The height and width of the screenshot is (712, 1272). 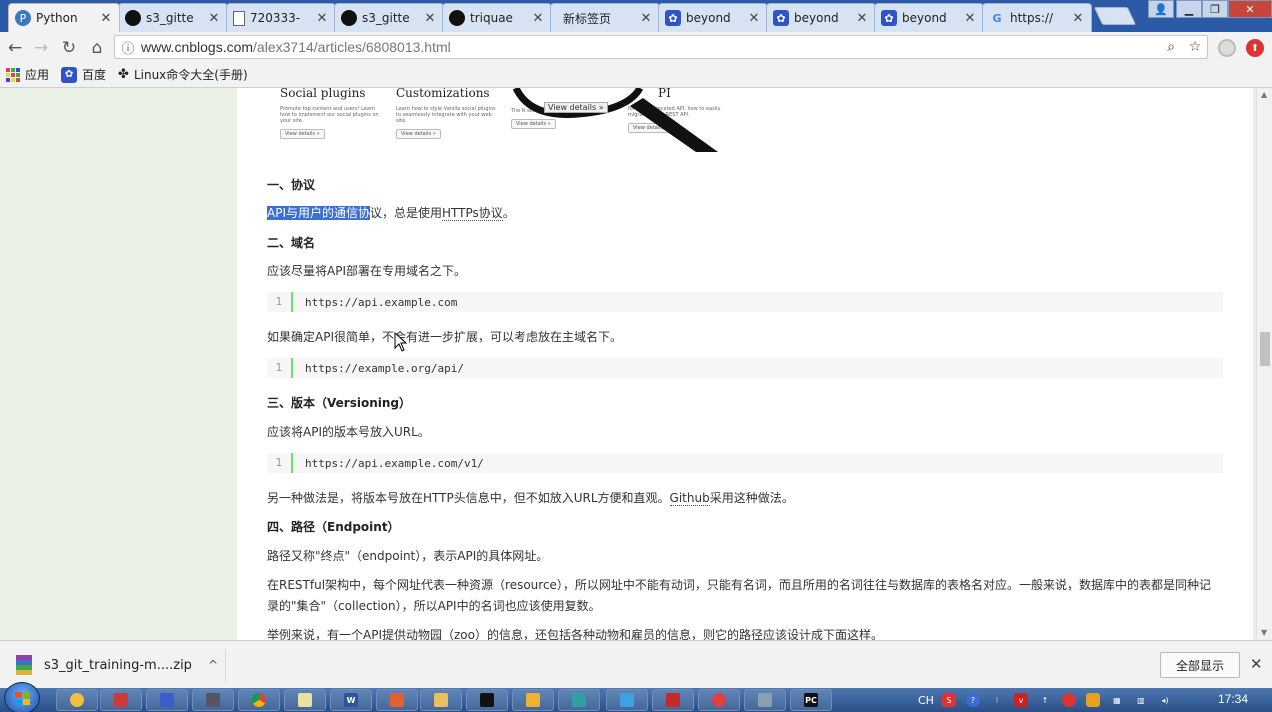 What do you see at coordinates (821, 17) in the screenshot?
I see `tab-beyond-2: ✿ beyond ✕` at bounding box center [821, 17].